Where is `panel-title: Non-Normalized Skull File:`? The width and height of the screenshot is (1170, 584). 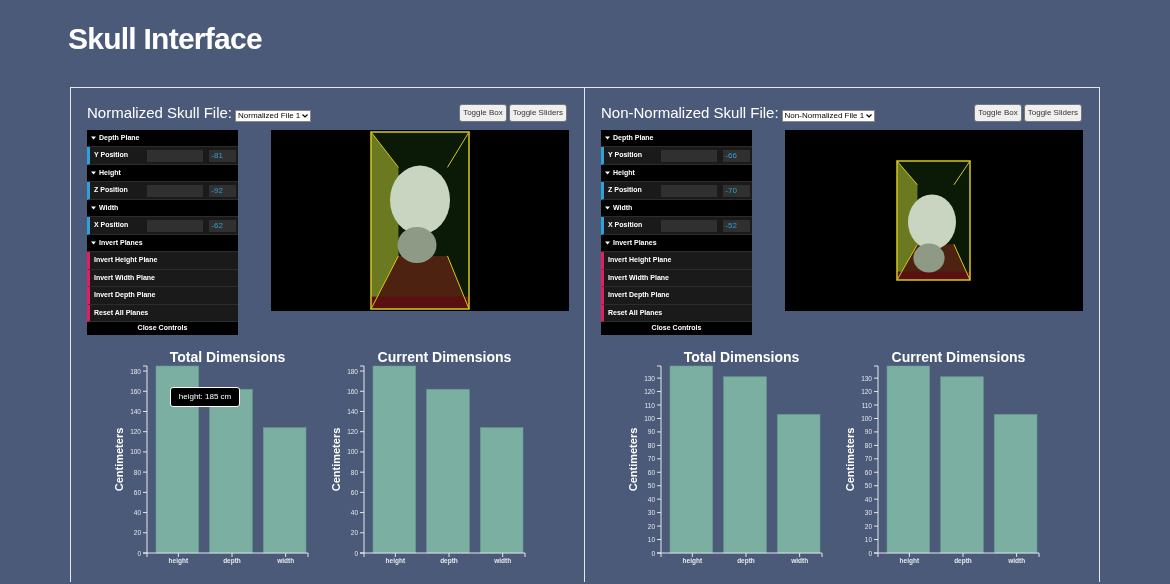
panel-title: Non-Normalized Skull File: is located at coordinates (690, 113).